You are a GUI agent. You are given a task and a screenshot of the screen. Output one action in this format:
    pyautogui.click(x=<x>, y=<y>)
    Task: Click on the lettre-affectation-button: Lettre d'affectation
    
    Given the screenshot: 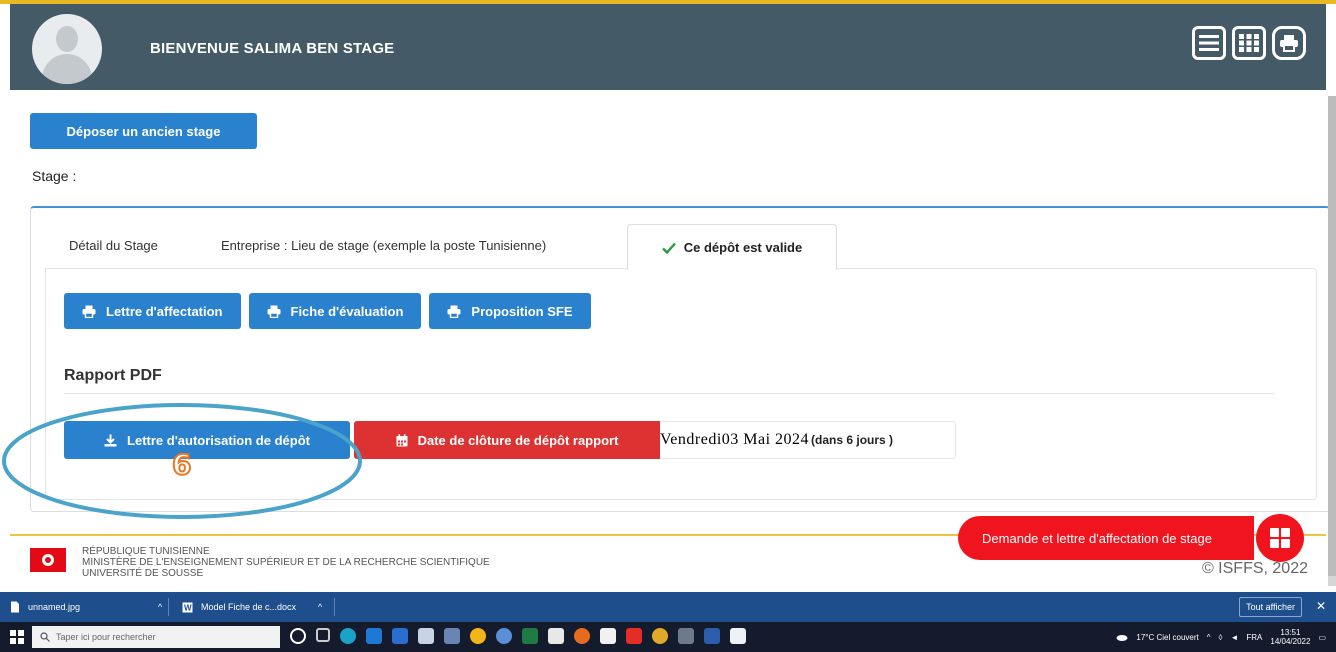 What is the action you would take?
    pyautogui.click(x=152, y=311)
    